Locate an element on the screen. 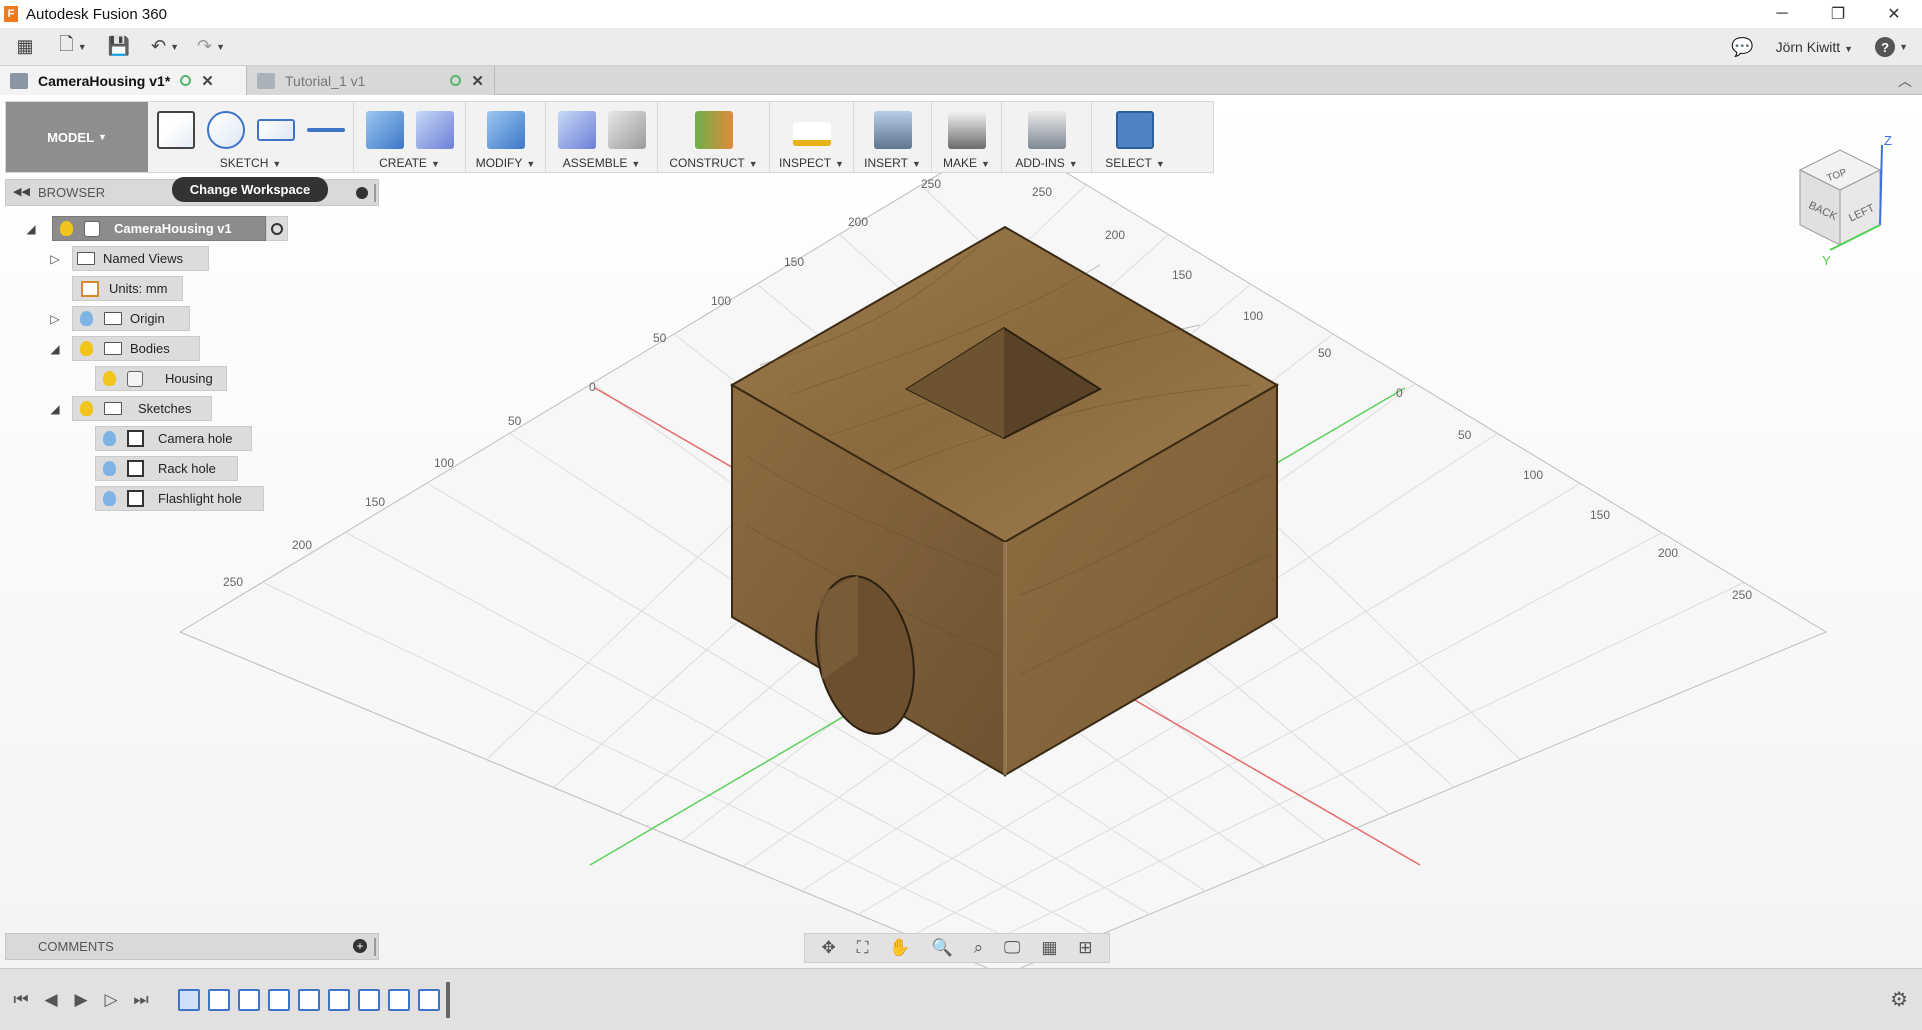 This screenshot has width=1922, height=1030. tree-row-origin: ▷ Origin is located at coordinates (118, 318).